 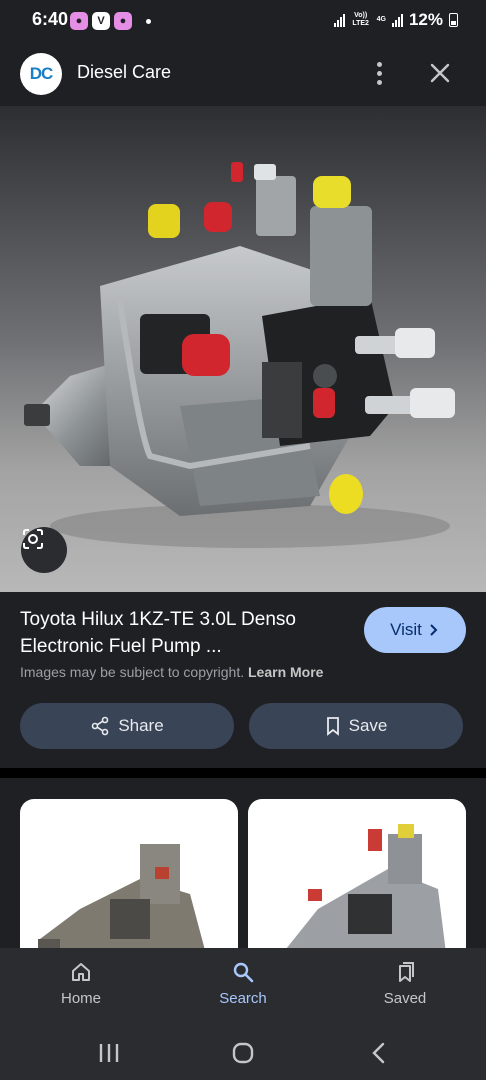 I want to click on nav-saved: Saved, so click(x=405, y=983).